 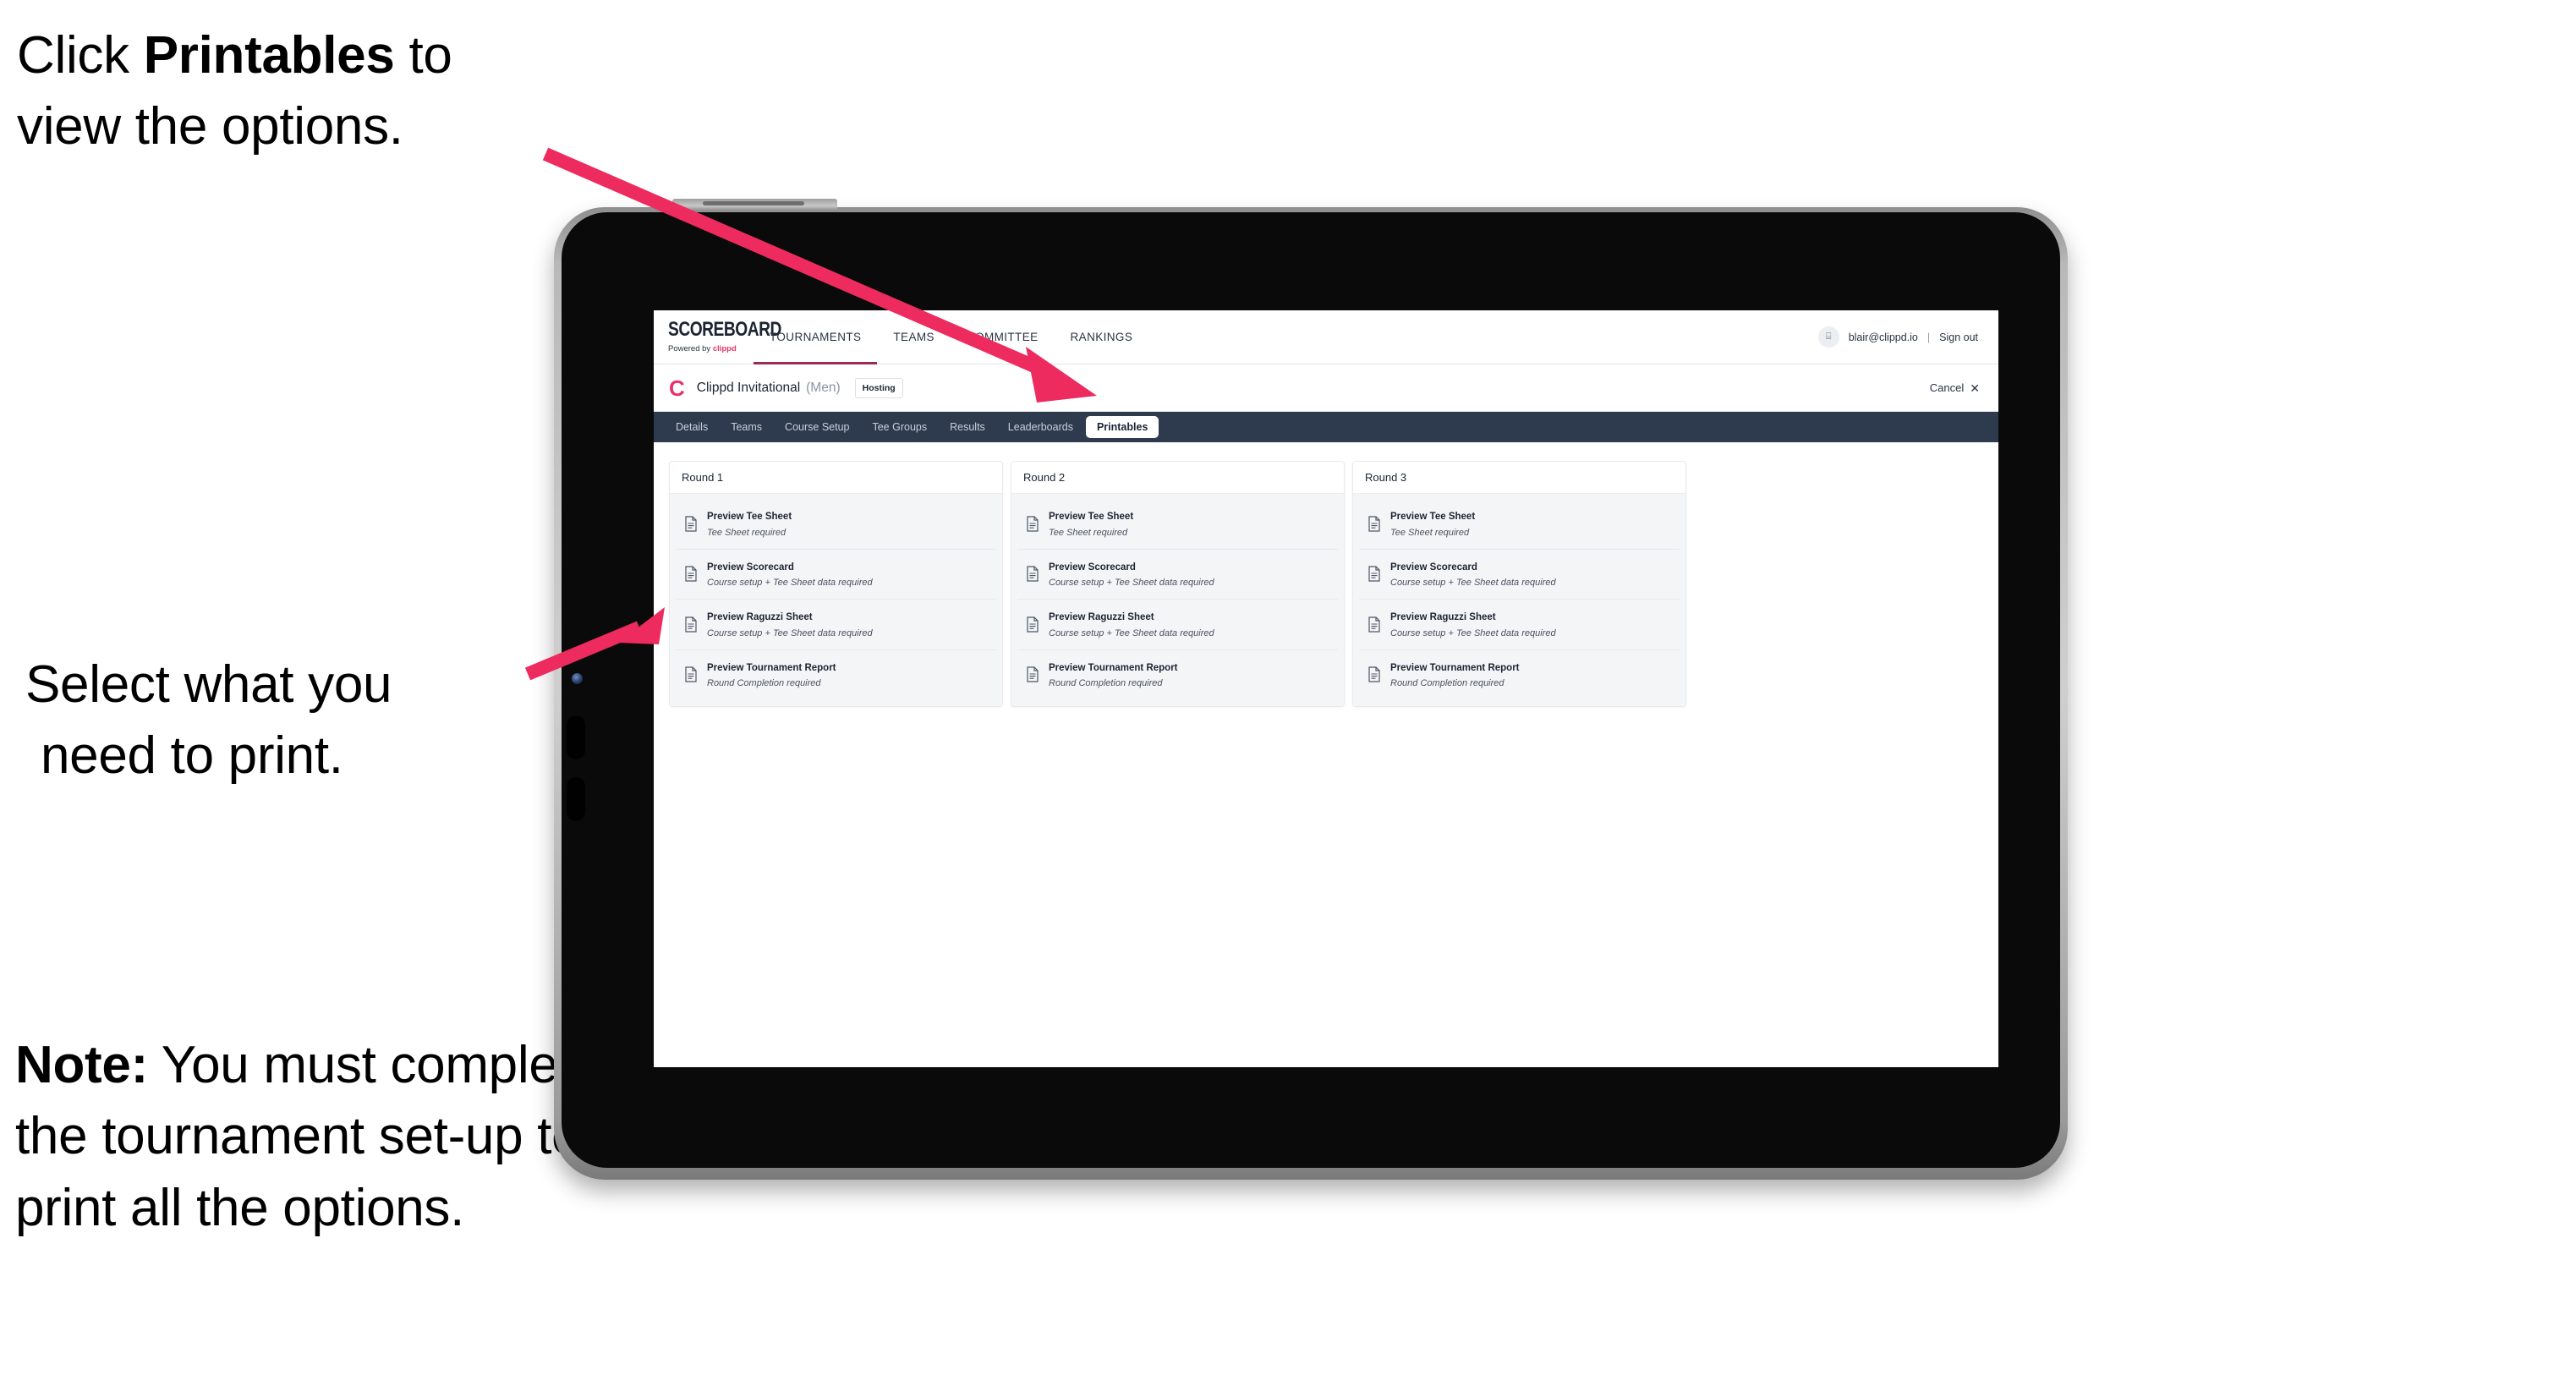 I want to click on logo-tagline-prefix: Powered by, so click(x=690, y=348).